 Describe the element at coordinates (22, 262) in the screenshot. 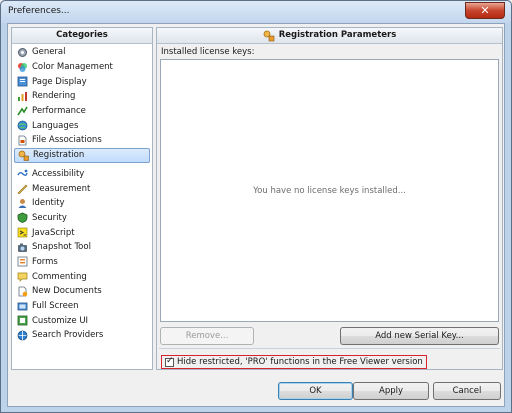

I see `forms-icon` at that location.